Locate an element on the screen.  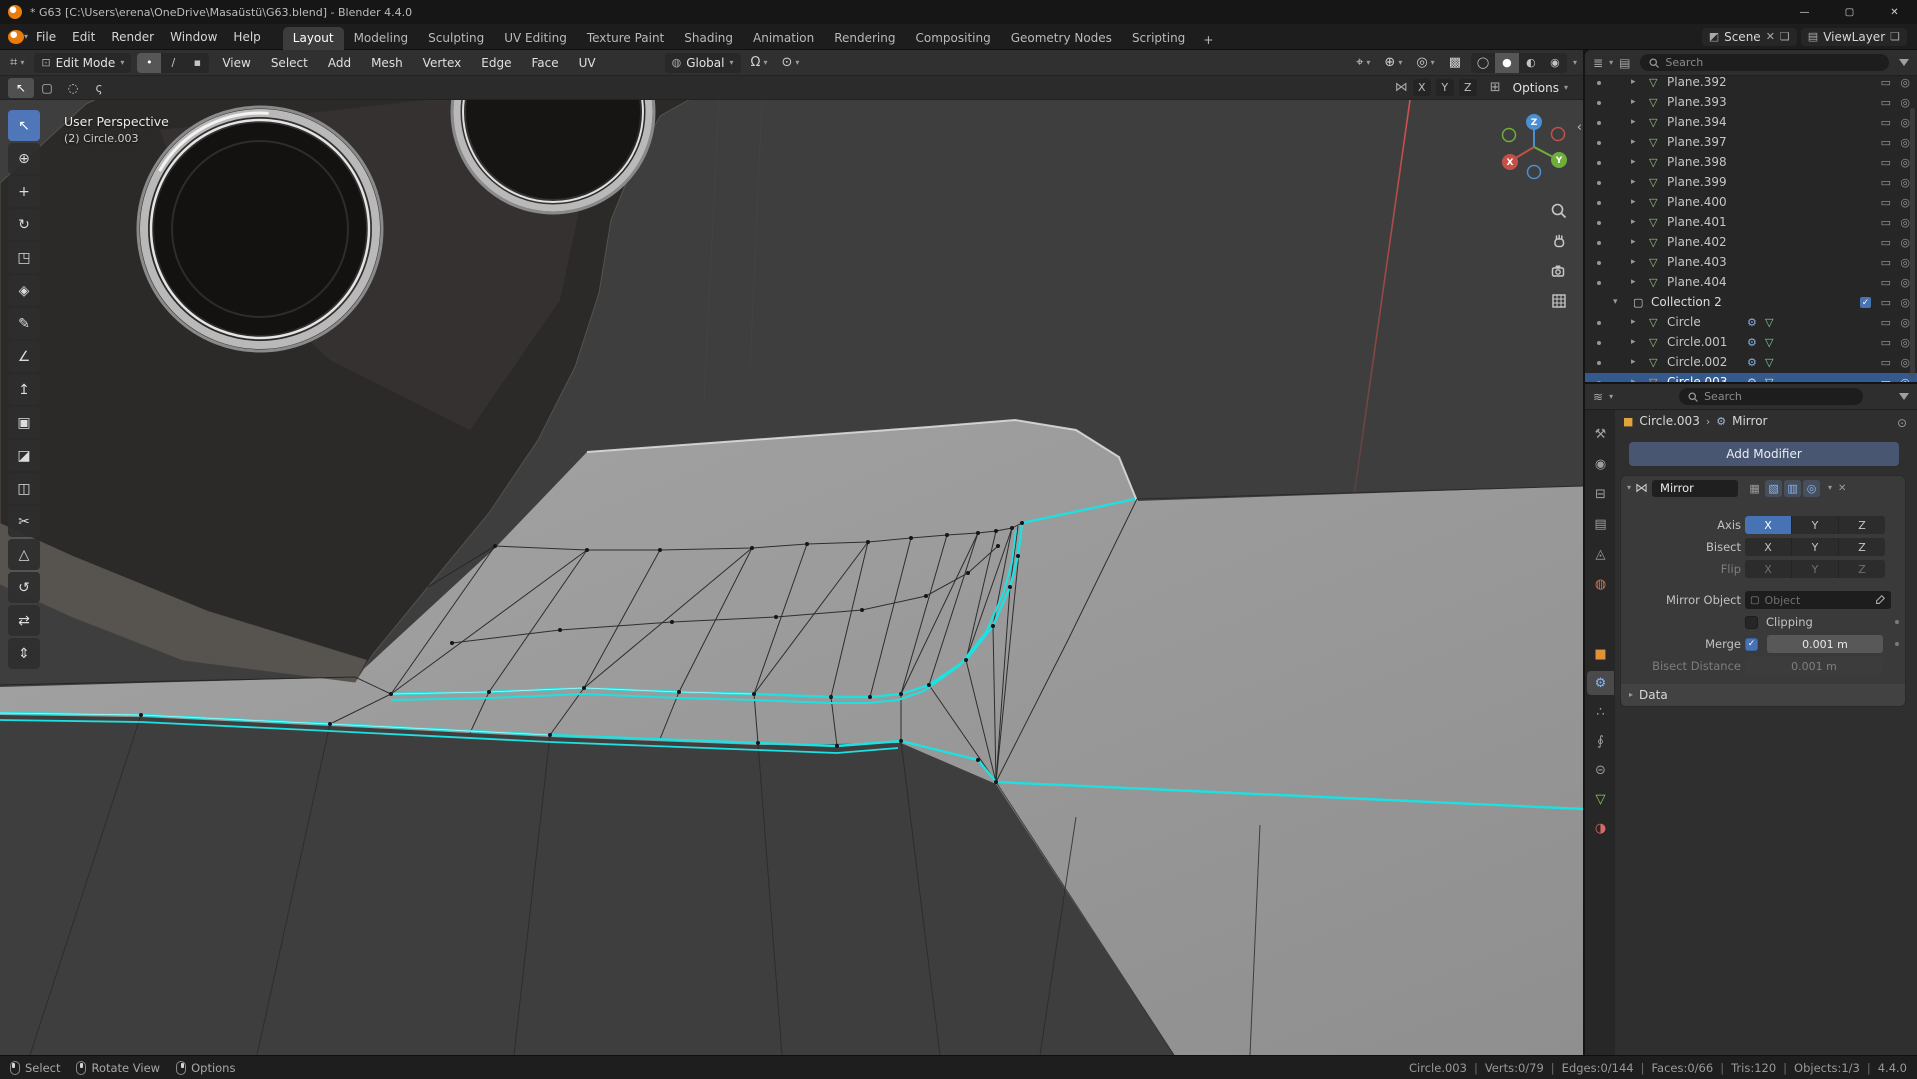
pin-icon: ⊙ is located at coordinates (1902, 423).